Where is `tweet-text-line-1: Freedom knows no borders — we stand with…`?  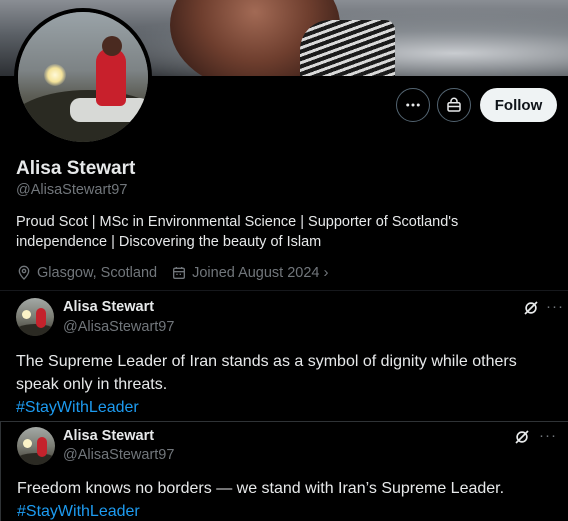 tweet-text-line-1: Freedom knows no borders — we stand with… is located at coordinates (261, 488).